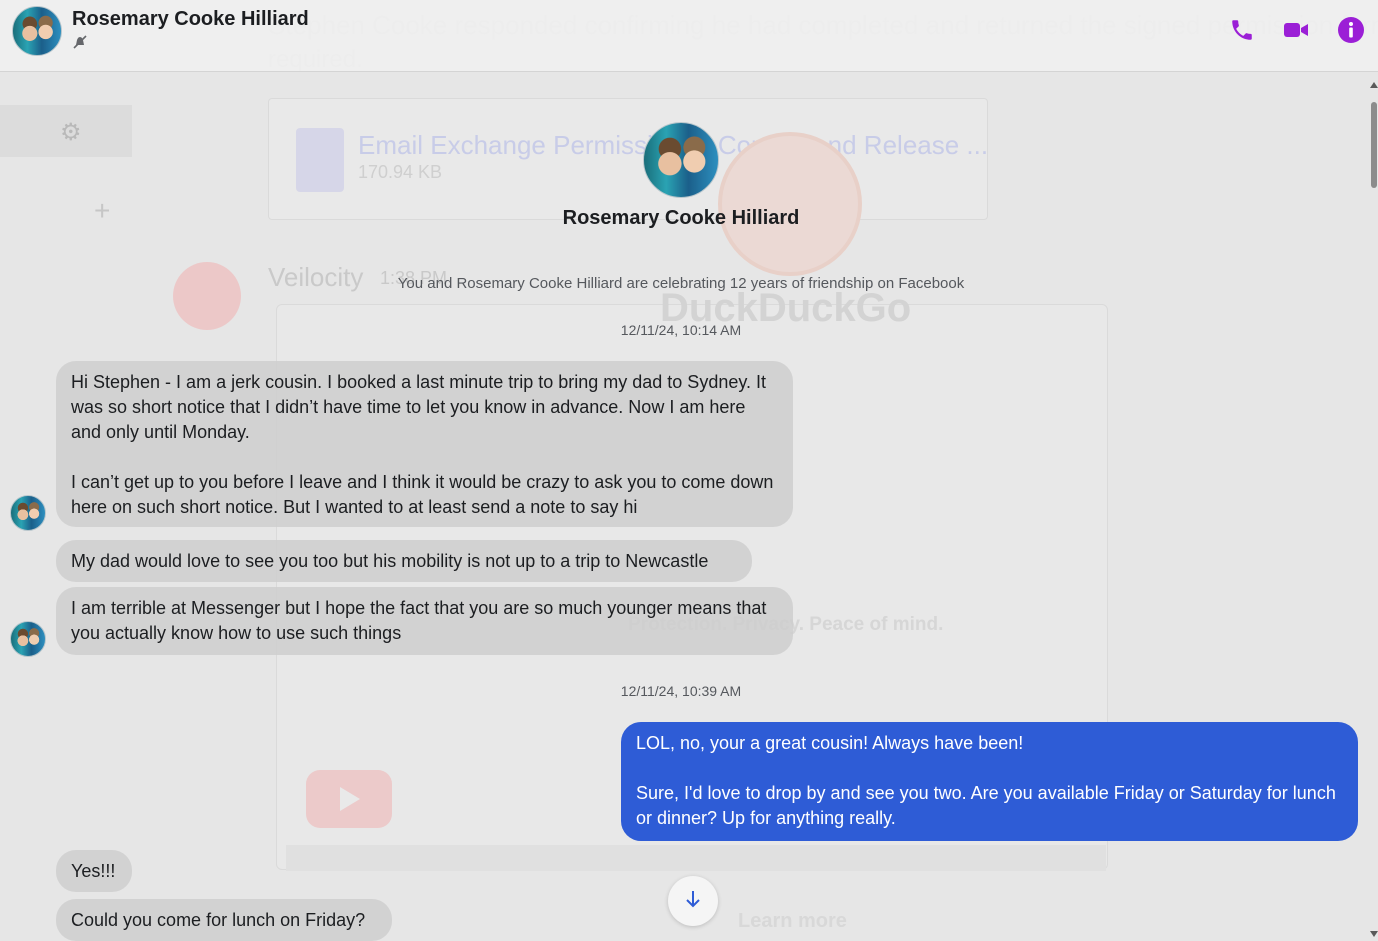 This screenshot has width=1378, height=941. I want to click on message-bubble-incoming: Yes!!!, so click(94, 871).